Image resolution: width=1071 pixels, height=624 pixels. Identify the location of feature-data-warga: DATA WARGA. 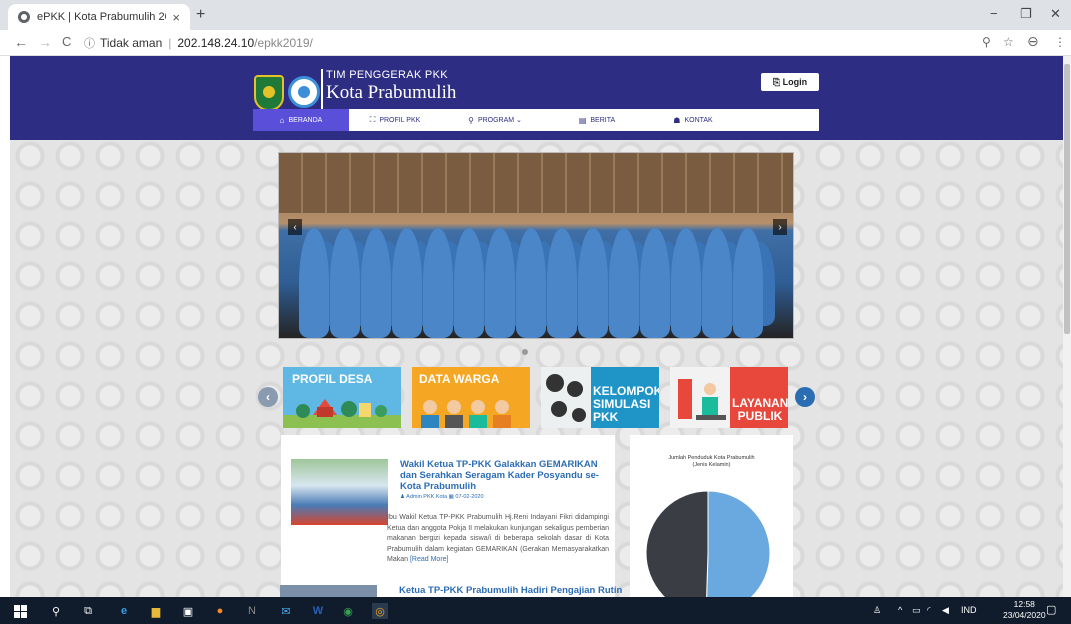
(471, 397).